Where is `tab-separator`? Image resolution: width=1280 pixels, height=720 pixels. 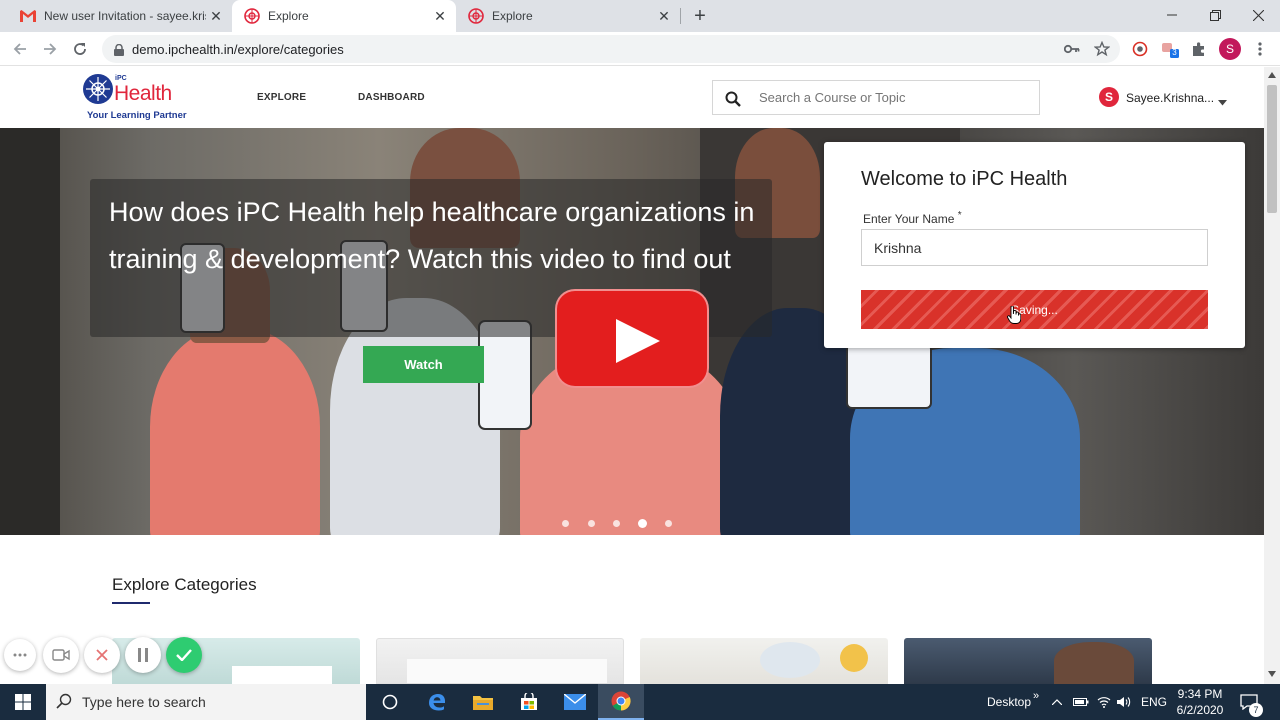 tab-separator is located at coordinates (680, 16).